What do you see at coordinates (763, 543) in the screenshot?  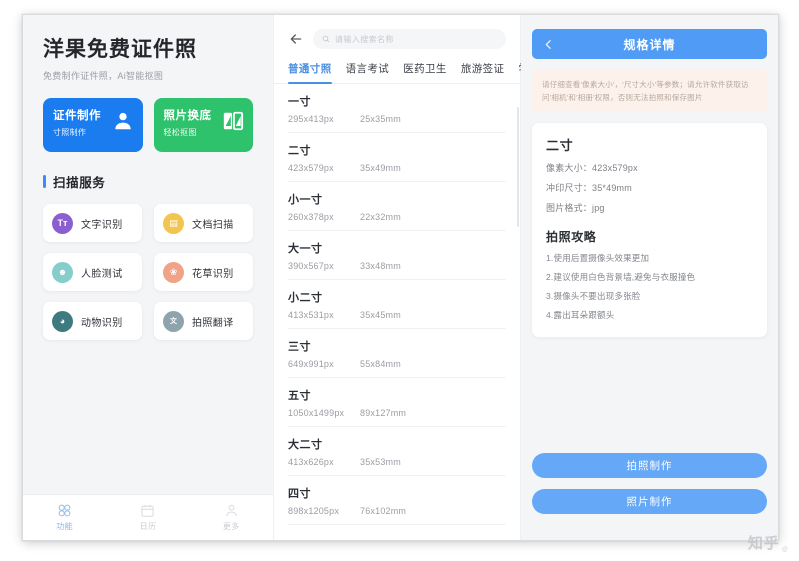 I see `watermark-text: 知乎` at bounding box center [763, 543].